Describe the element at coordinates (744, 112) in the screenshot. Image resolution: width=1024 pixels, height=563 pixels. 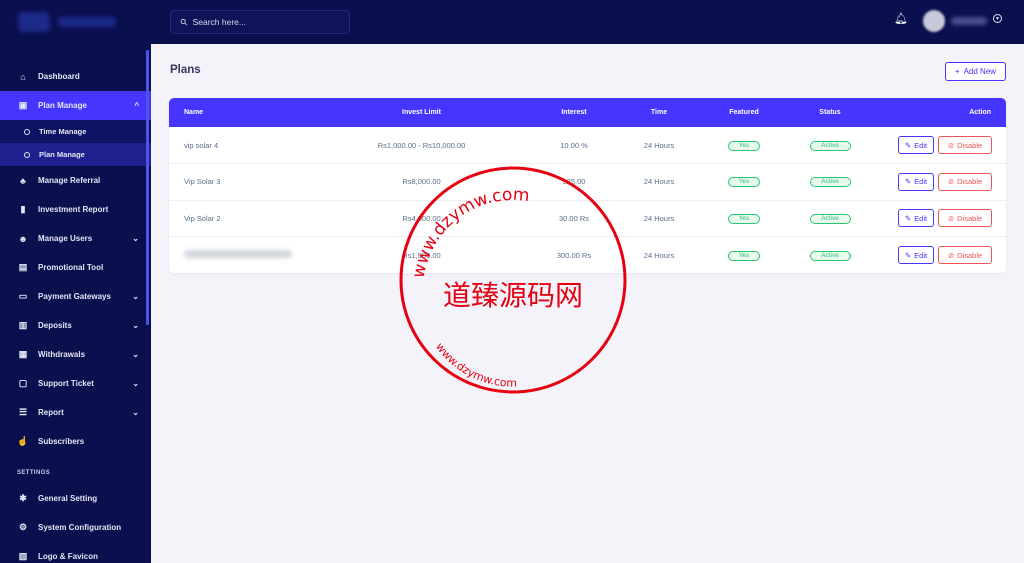
I see `header-featured: Featured` at that location.